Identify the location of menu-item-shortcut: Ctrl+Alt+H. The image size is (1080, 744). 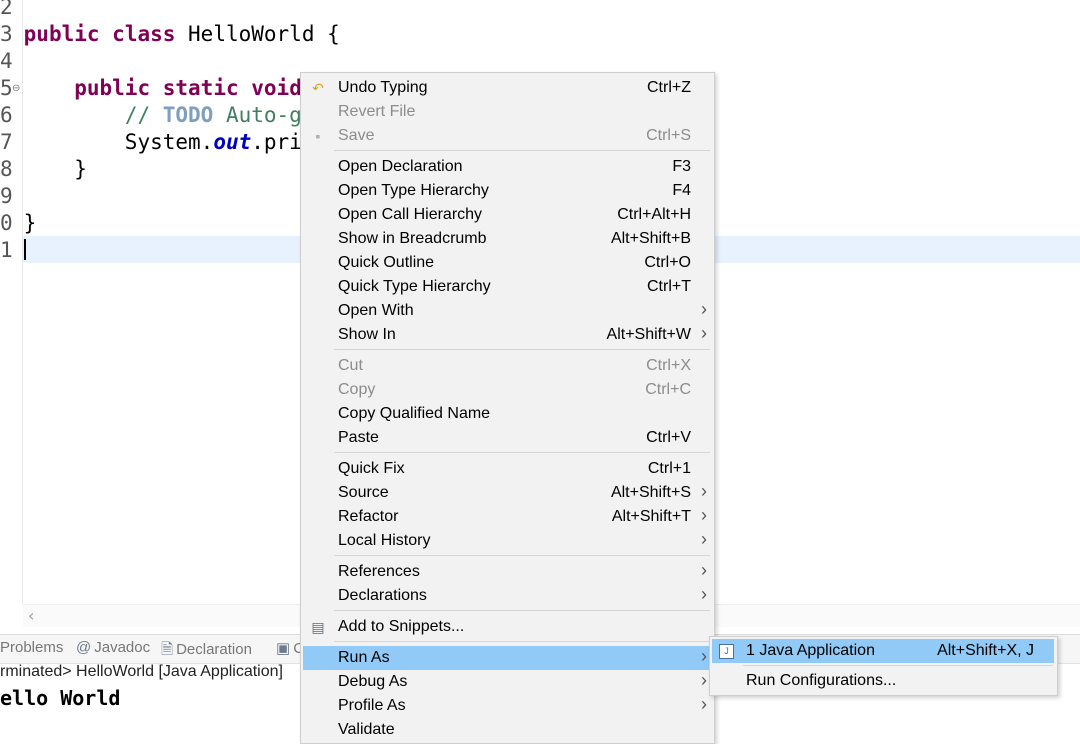
(654, 214).